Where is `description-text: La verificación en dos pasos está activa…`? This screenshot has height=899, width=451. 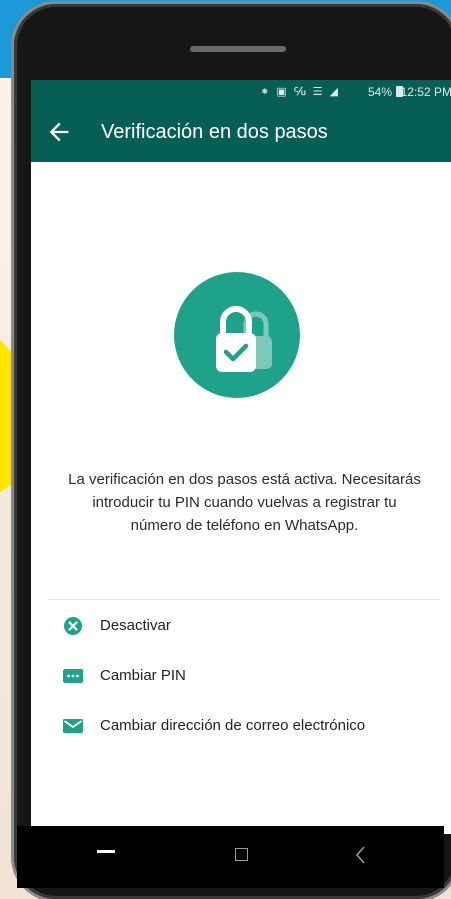 description-text: La verificación en dos pasos está activa… is located at coordinates (244, 502).